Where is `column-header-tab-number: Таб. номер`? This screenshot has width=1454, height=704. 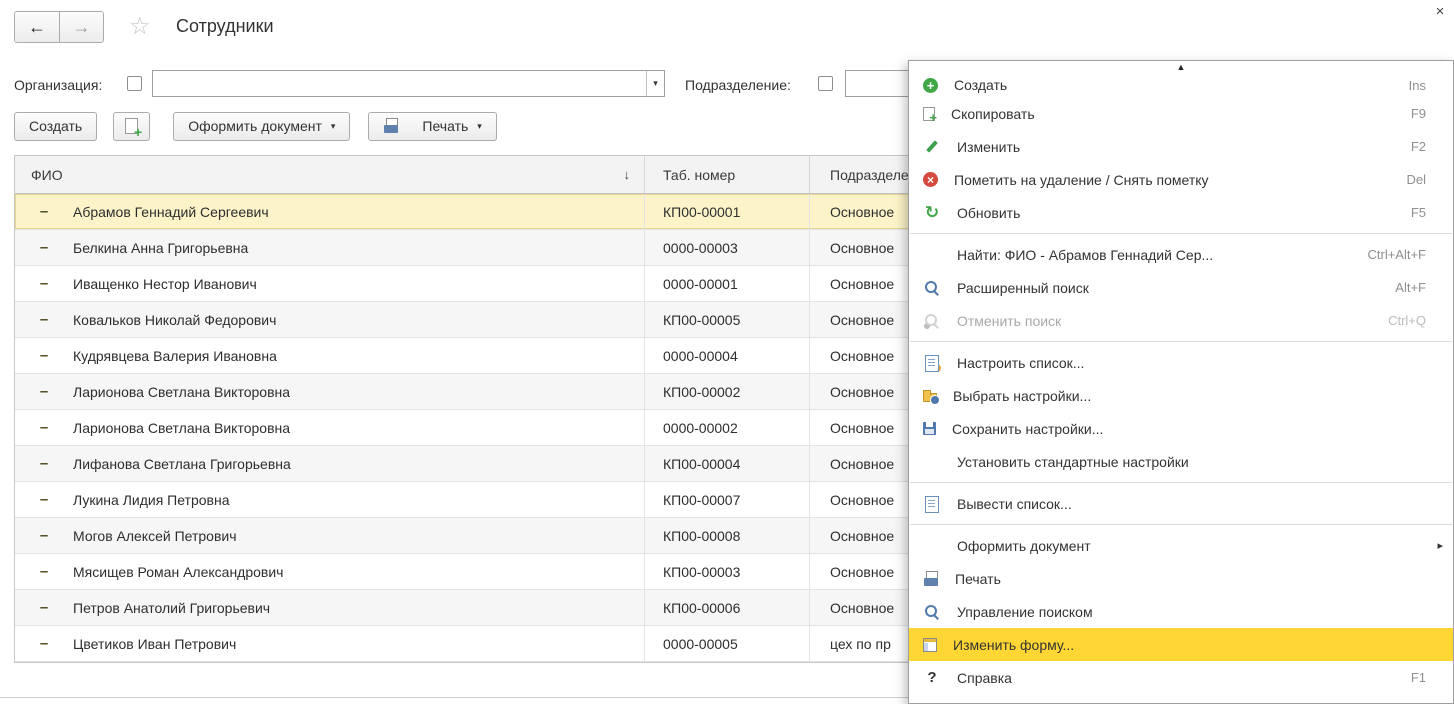 column-header-tab-number: Таб. номер is located at coordinates (726, 174).